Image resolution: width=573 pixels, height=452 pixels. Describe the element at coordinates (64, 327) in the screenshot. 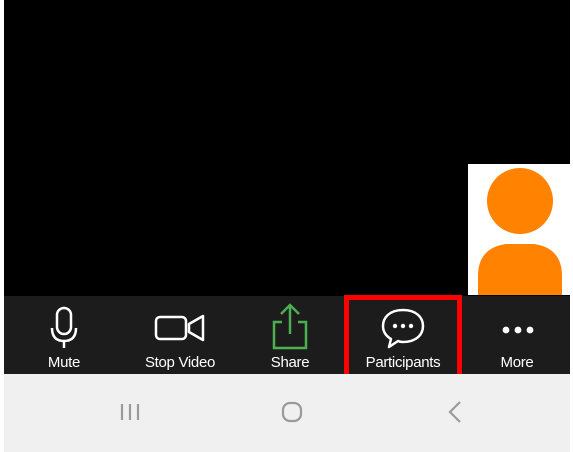

I see `microphone-icon` at that location.